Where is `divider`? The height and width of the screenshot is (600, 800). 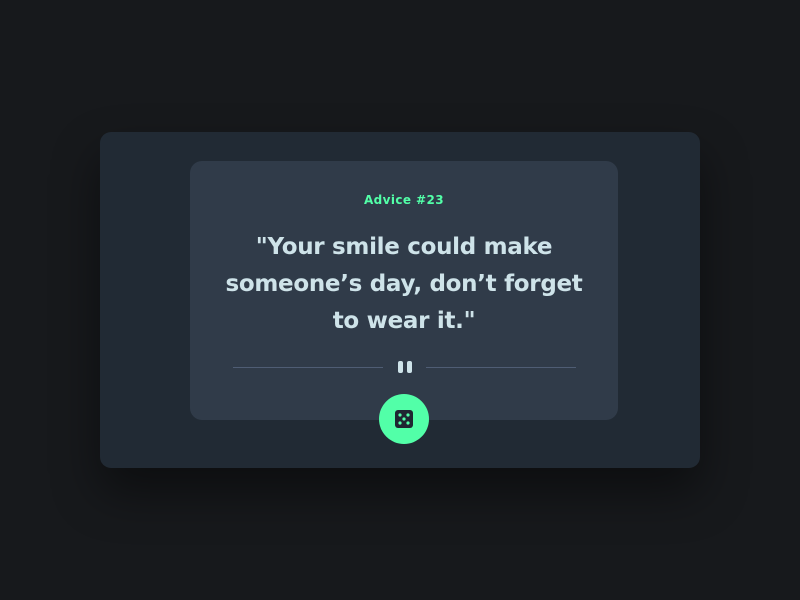
divider is located at coordinates (404, 367).